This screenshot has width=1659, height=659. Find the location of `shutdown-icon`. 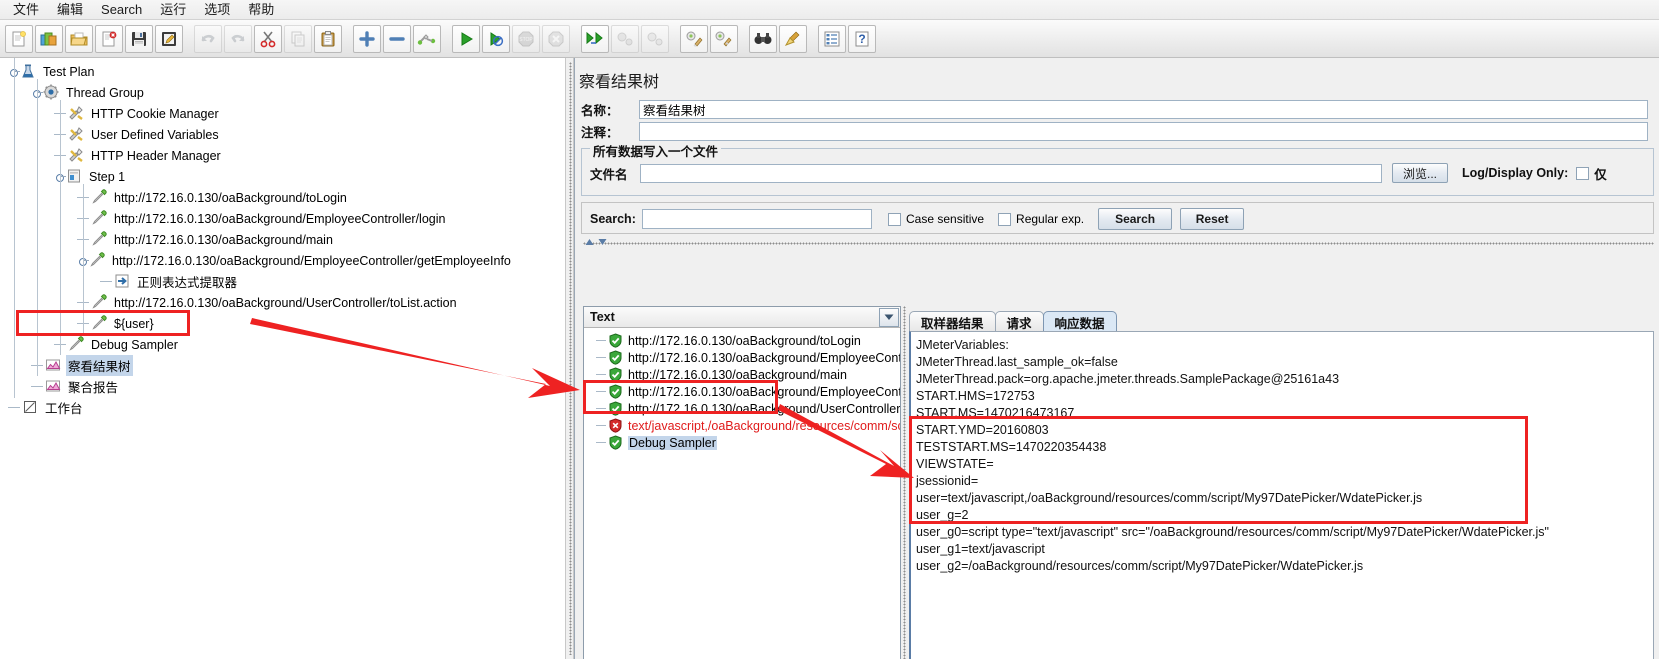

shutdown-icon is located at coordinates (556, 38).